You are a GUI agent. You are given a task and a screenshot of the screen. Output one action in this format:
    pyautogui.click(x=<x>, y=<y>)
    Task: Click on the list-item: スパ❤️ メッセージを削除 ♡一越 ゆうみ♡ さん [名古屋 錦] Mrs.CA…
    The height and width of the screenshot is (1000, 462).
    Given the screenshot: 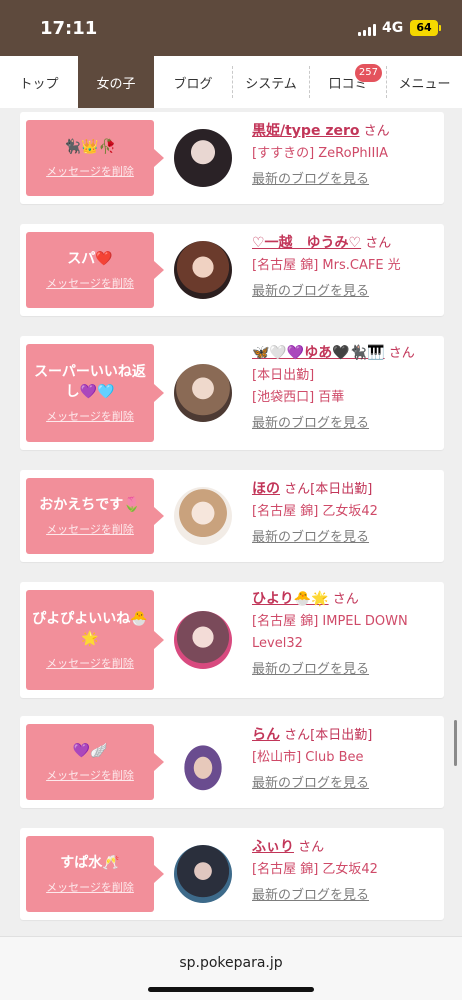 What is the action you would take?
    pyautogui.click(x=232, y=270)
    